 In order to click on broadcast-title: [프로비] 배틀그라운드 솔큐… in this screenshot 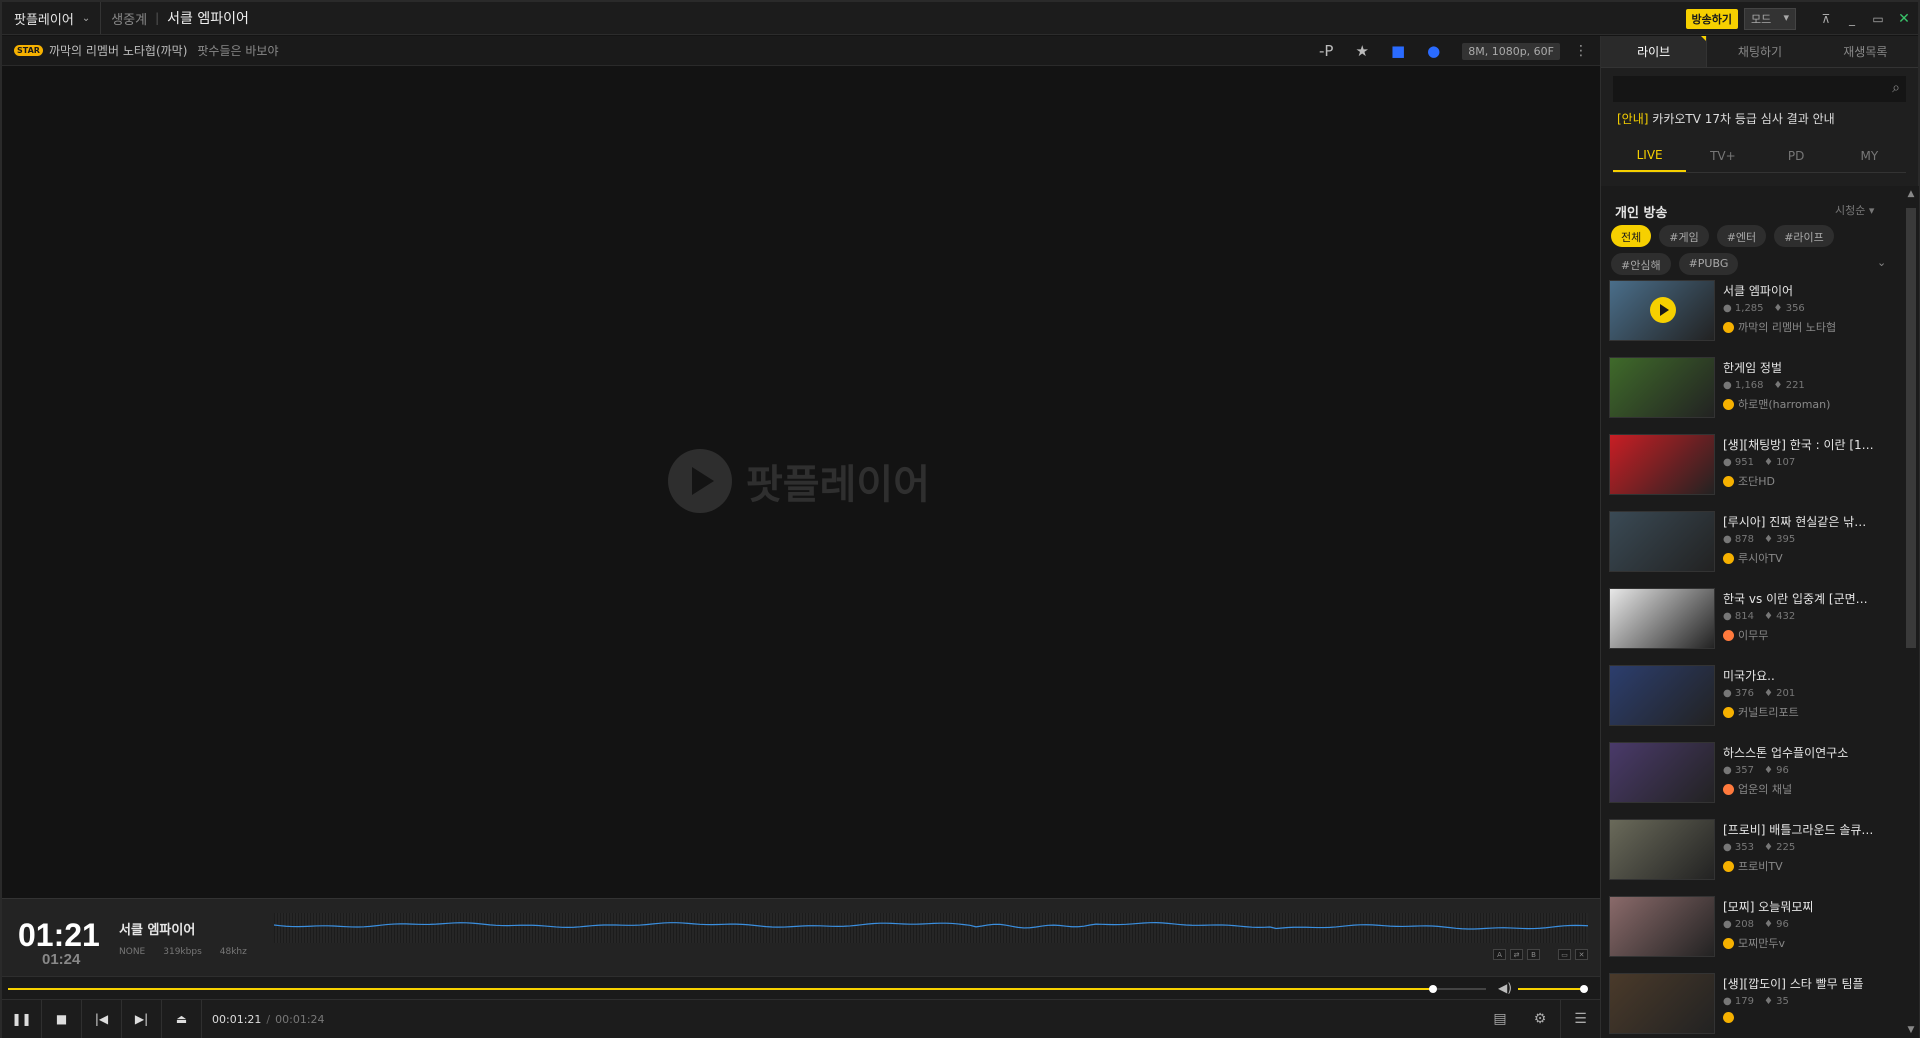, I will do `click(1808, 829)`.